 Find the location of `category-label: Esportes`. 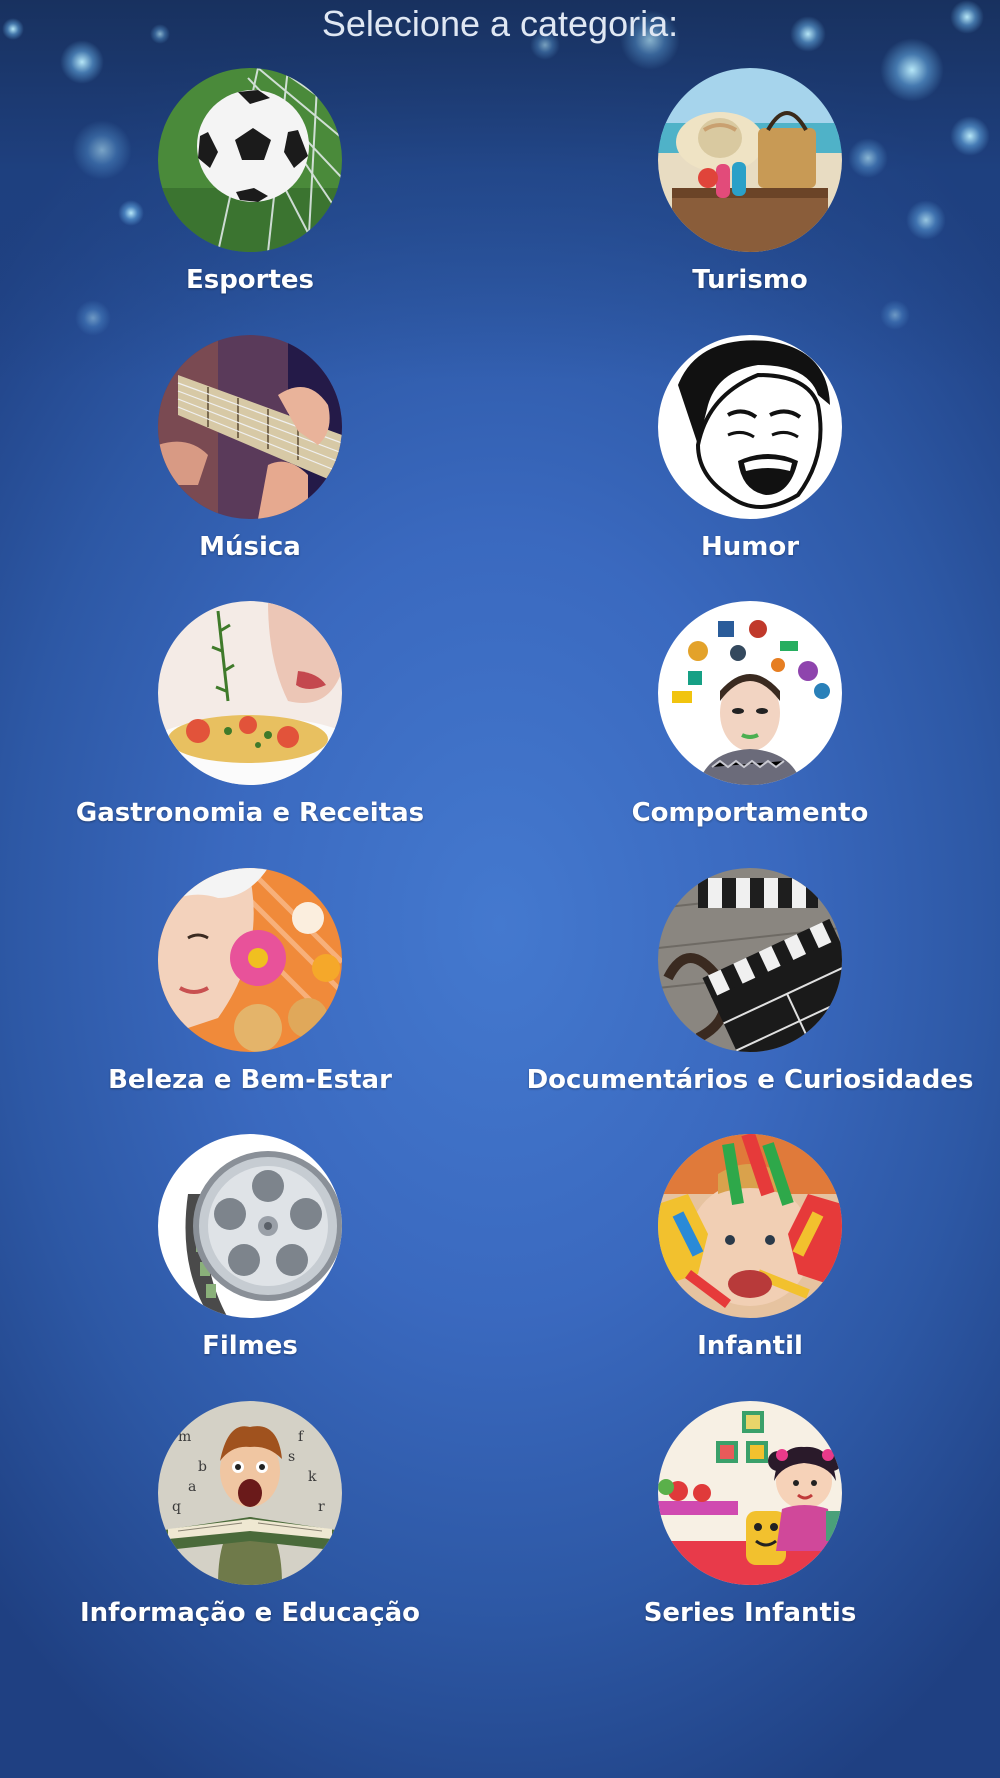

category-label: Esportes is located at coordinates (250, 280).